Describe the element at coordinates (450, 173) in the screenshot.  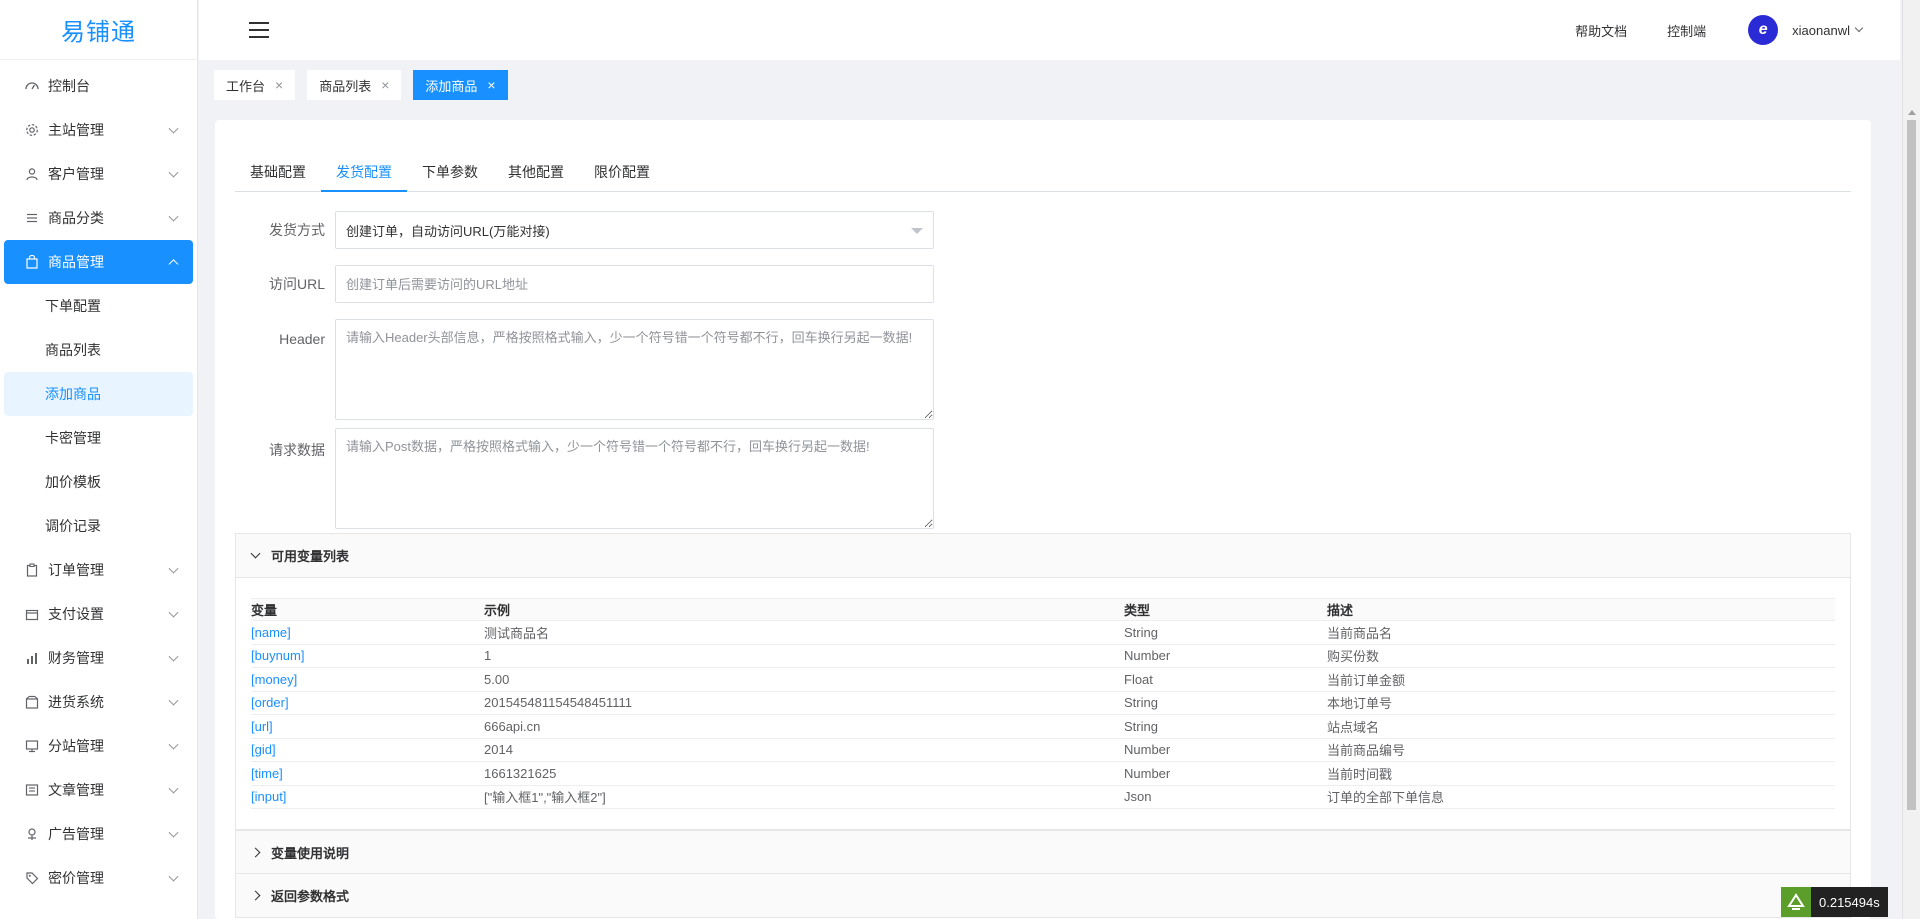
I see `tab-order-params: 下单参数` at that location.